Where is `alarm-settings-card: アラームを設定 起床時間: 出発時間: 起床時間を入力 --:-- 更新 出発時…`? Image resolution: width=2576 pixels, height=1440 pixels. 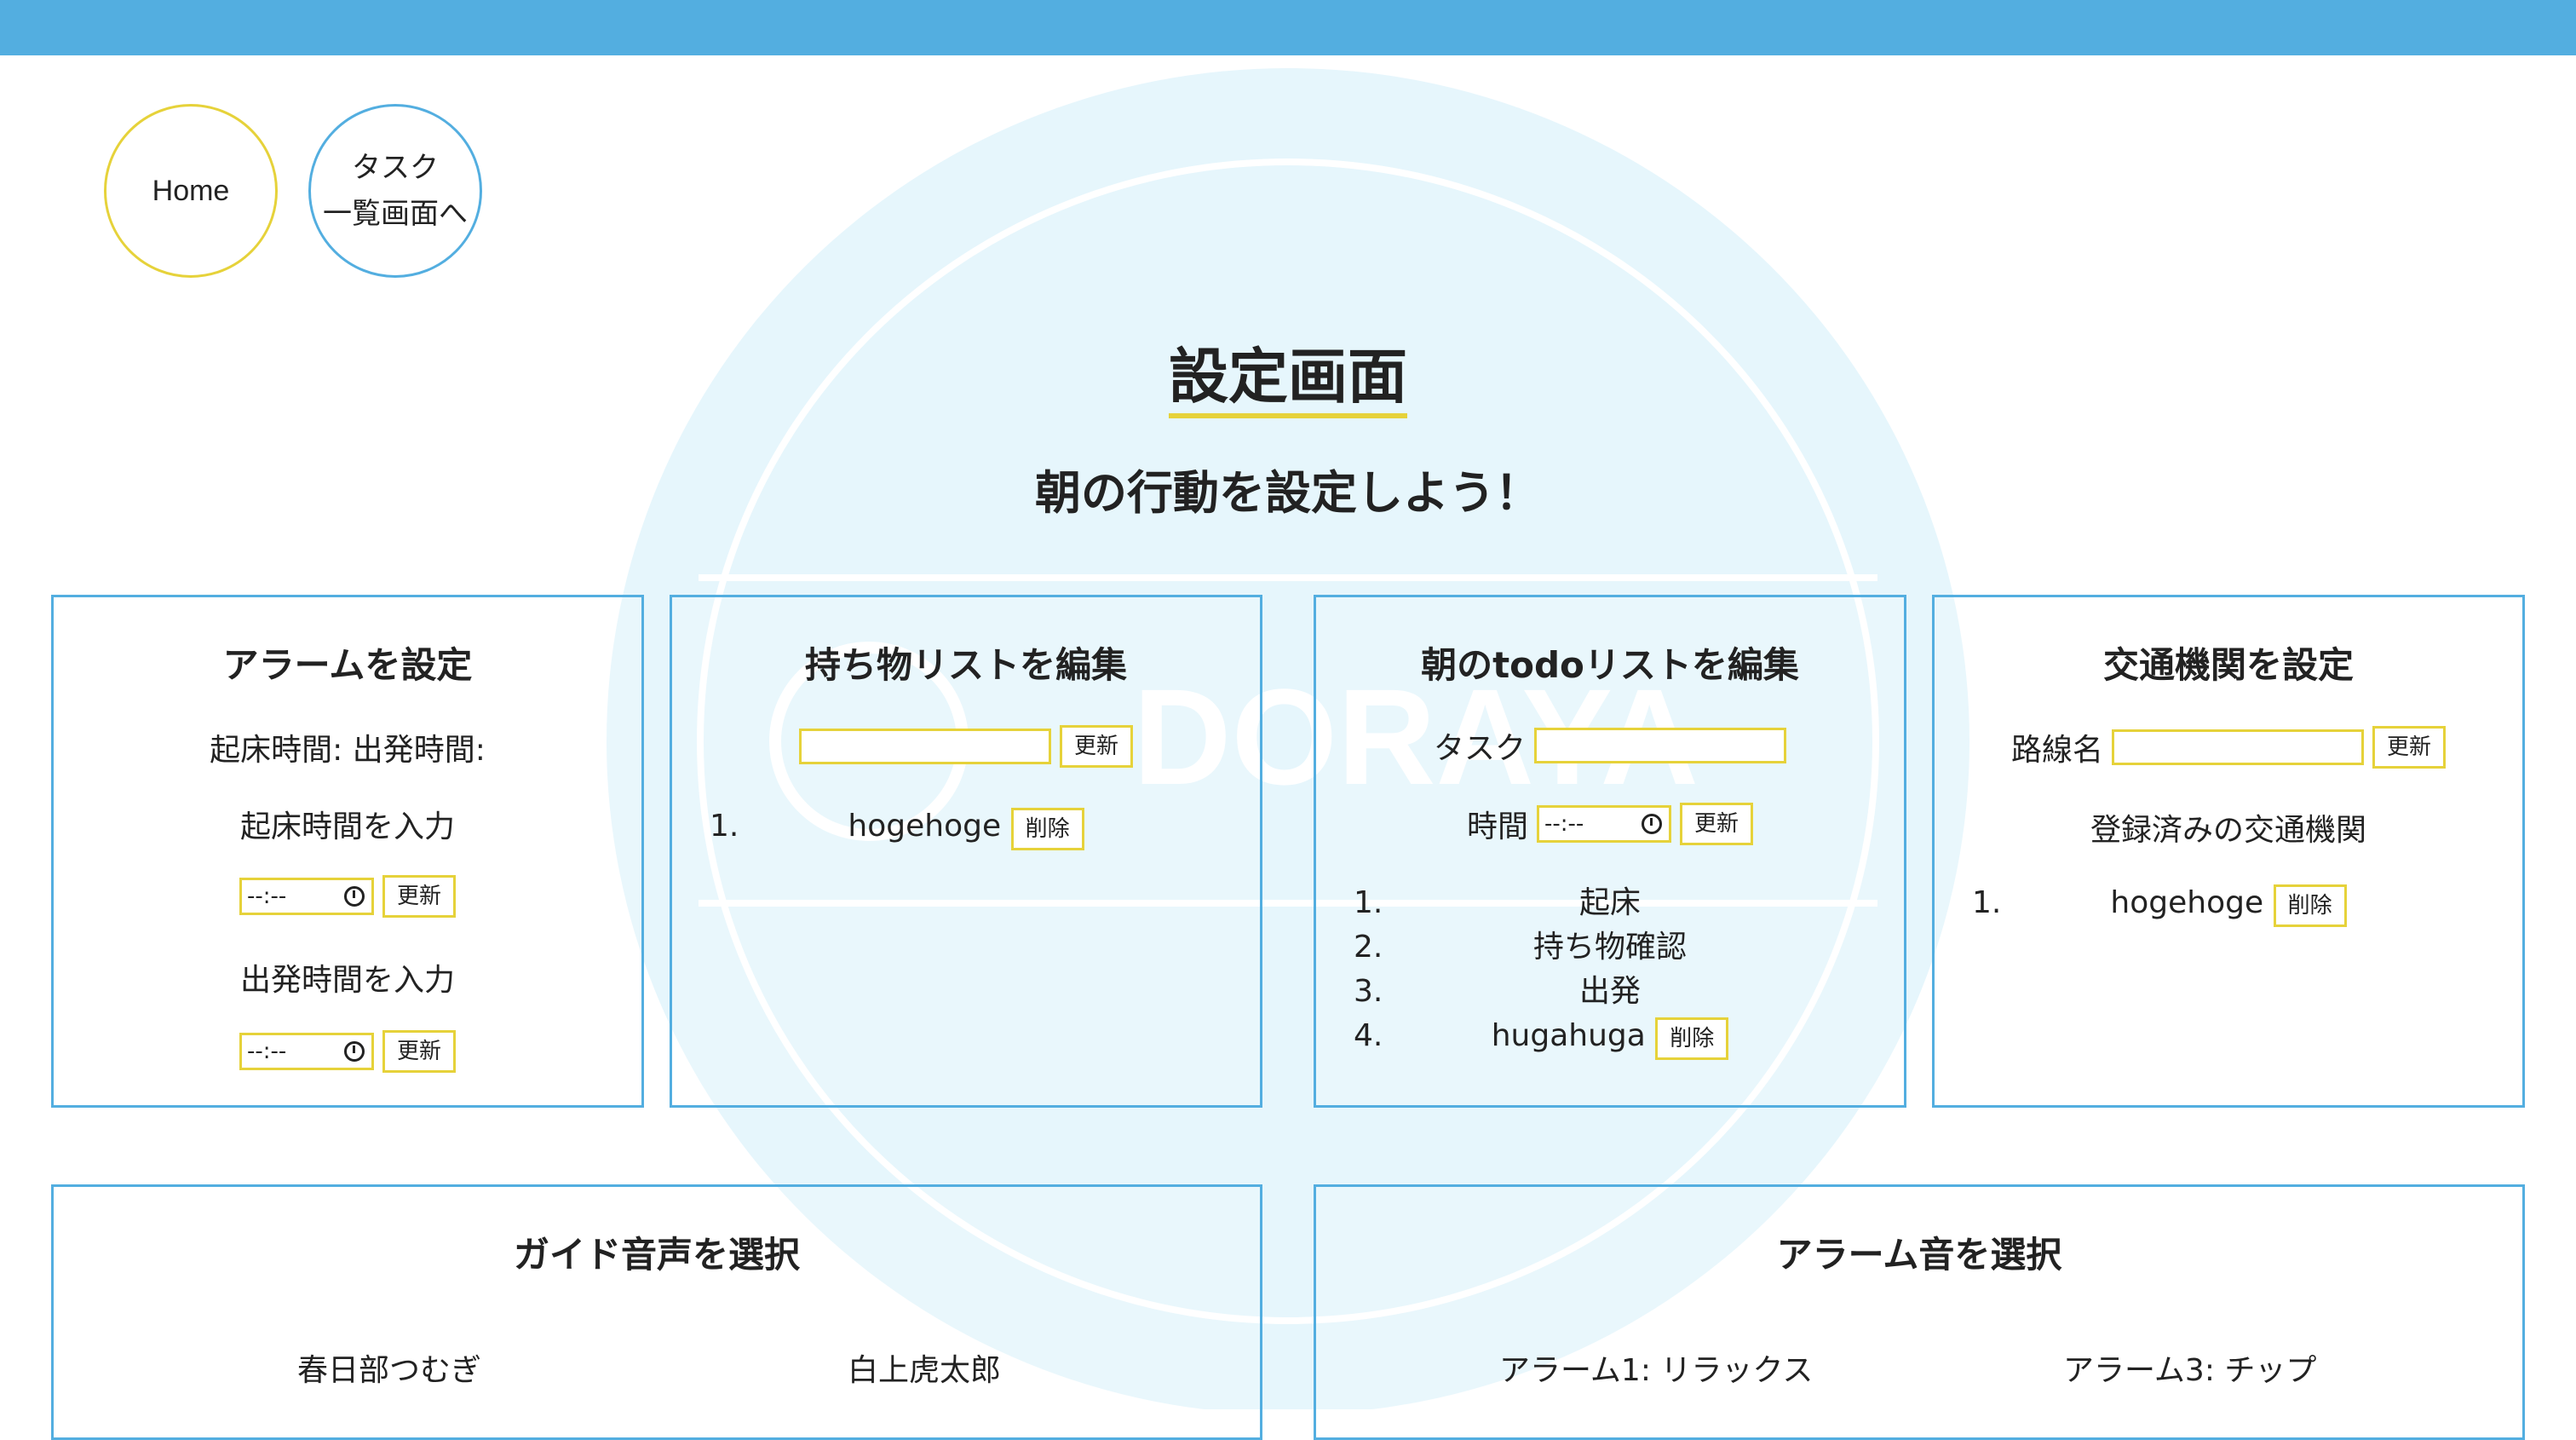 alarm-settings-card: アラームを設定 起床時間: 出発時間: 起床時間を入力 --:-- 更新 出発時… is located at coordinates (348, 852).